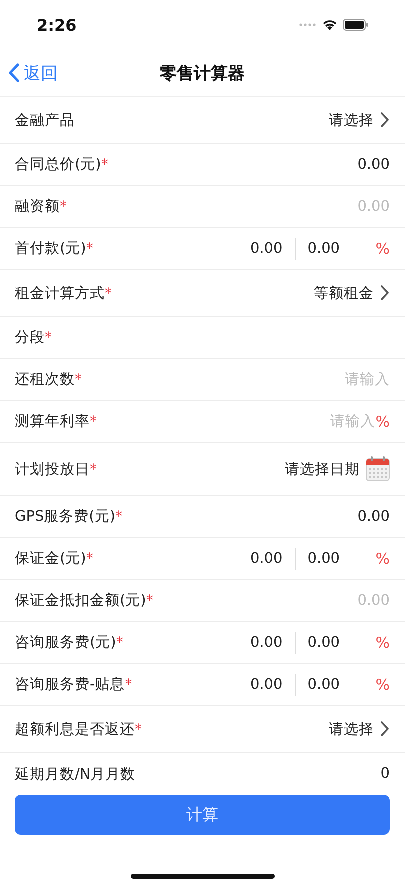 The width and height of the screenshot is (405, 887). I want to click on field-label: 测算年利率*, so click(56, 421).